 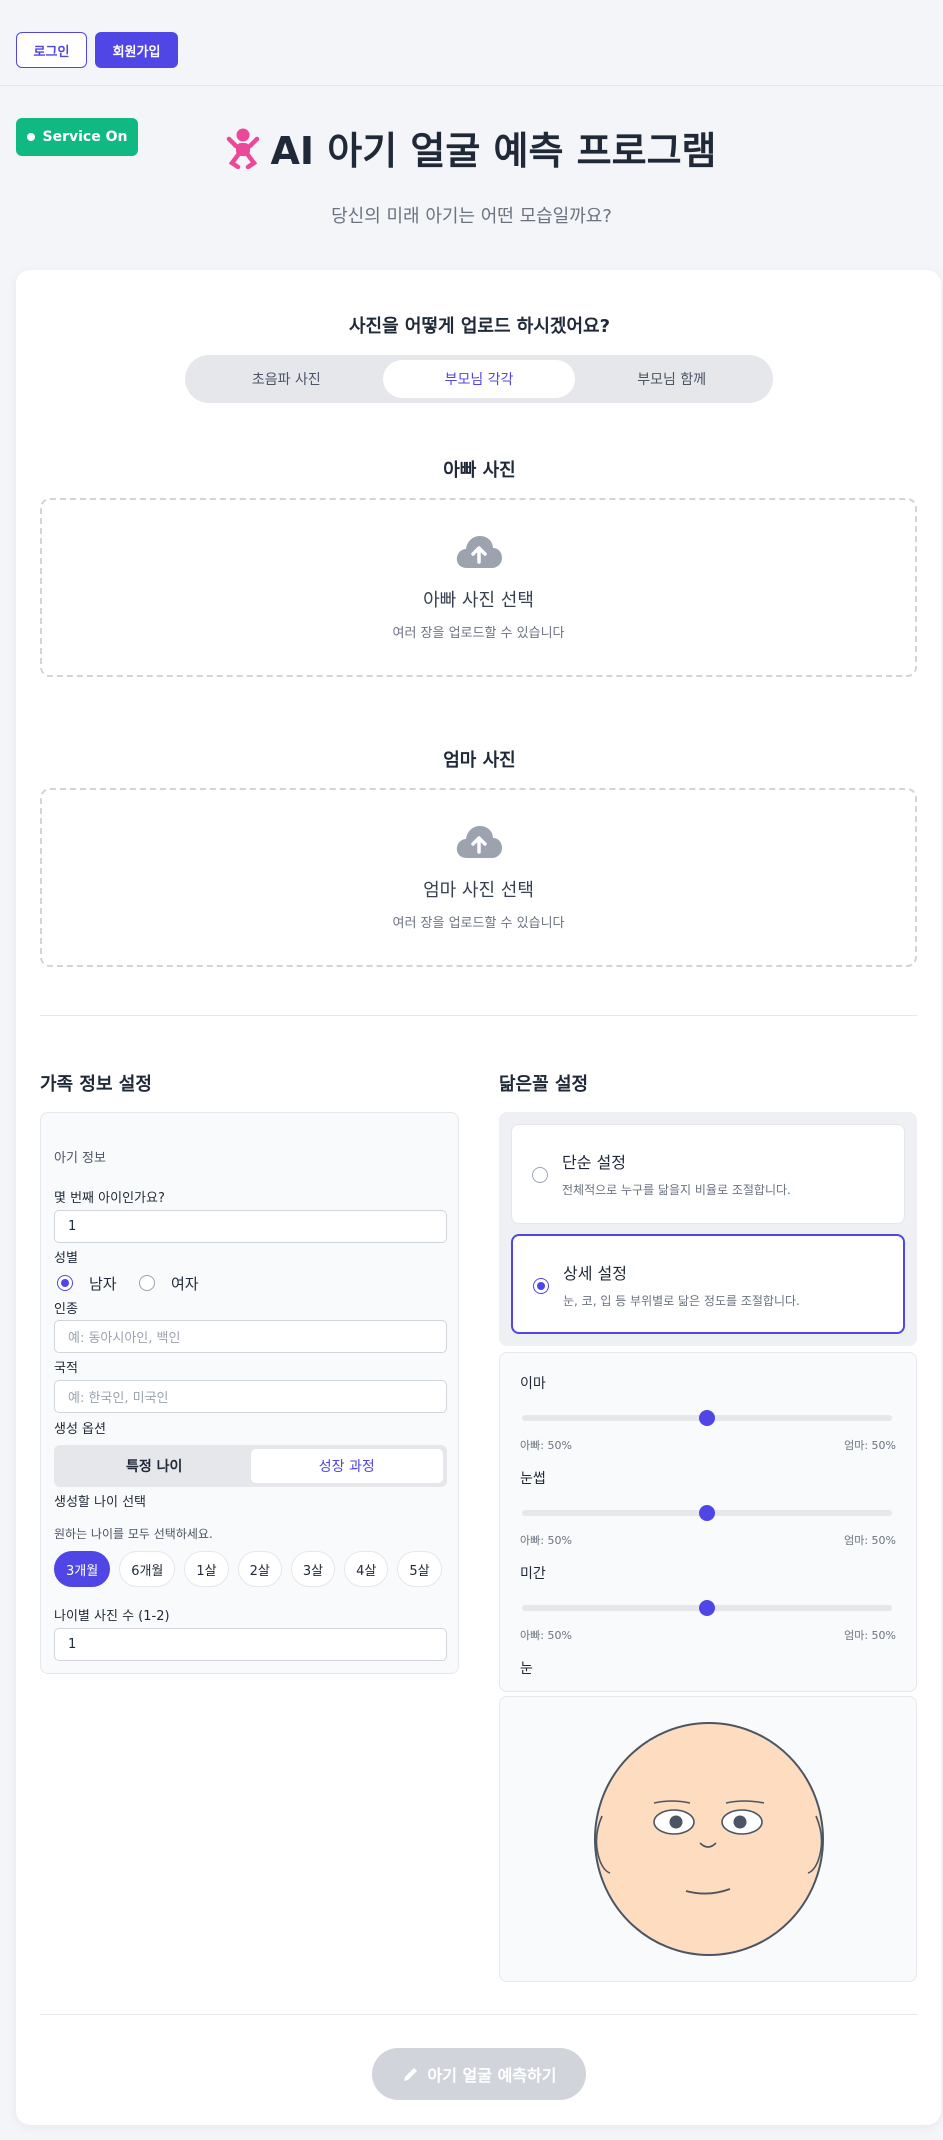 I want to click on pencil-icon, so click(x=410, y=2074).